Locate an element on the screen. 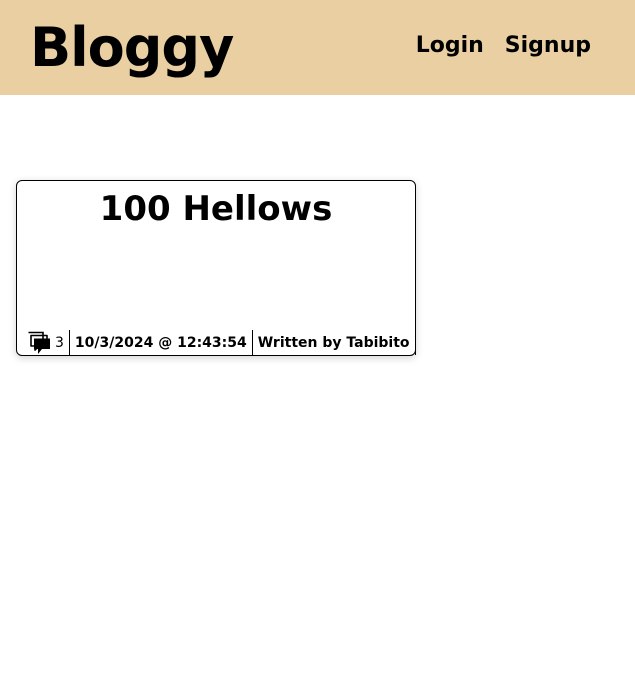 The height and width of the screenshot is (685, 635). site-header: Bloggy Login Signup is located at coordinates (317, 47).